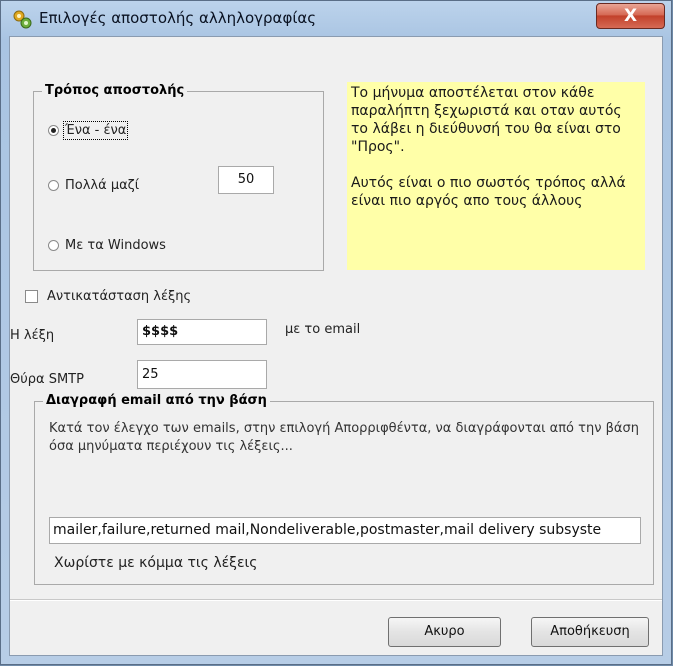 This screenshot has width=673, height=666. Describe the element at coordinates (323, 329) in the screenshot. I see `word-suffix-label: με το email` at that location.